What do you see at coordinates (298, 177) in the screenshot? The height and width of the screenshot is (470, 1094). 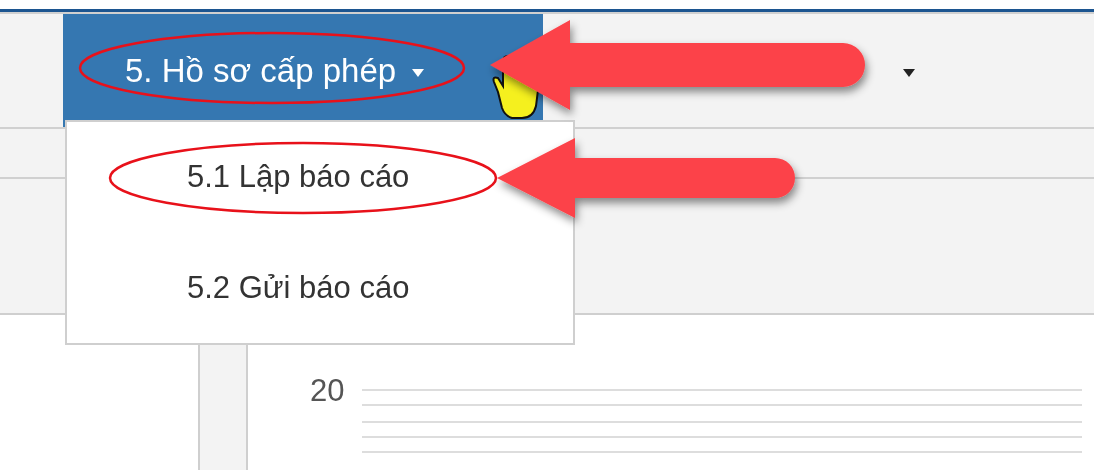 I see `dropdown-item: 5.1 Lập báo cáo` at bounding box center [298, 177].